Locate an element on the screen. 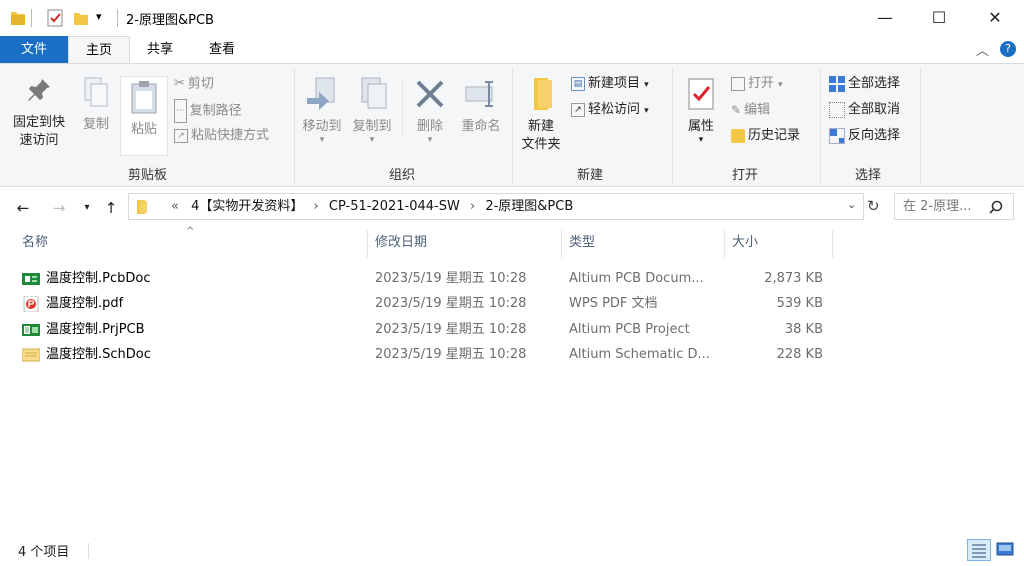  up-arrow-icon: ↑ is located at coordinates (111, 208).